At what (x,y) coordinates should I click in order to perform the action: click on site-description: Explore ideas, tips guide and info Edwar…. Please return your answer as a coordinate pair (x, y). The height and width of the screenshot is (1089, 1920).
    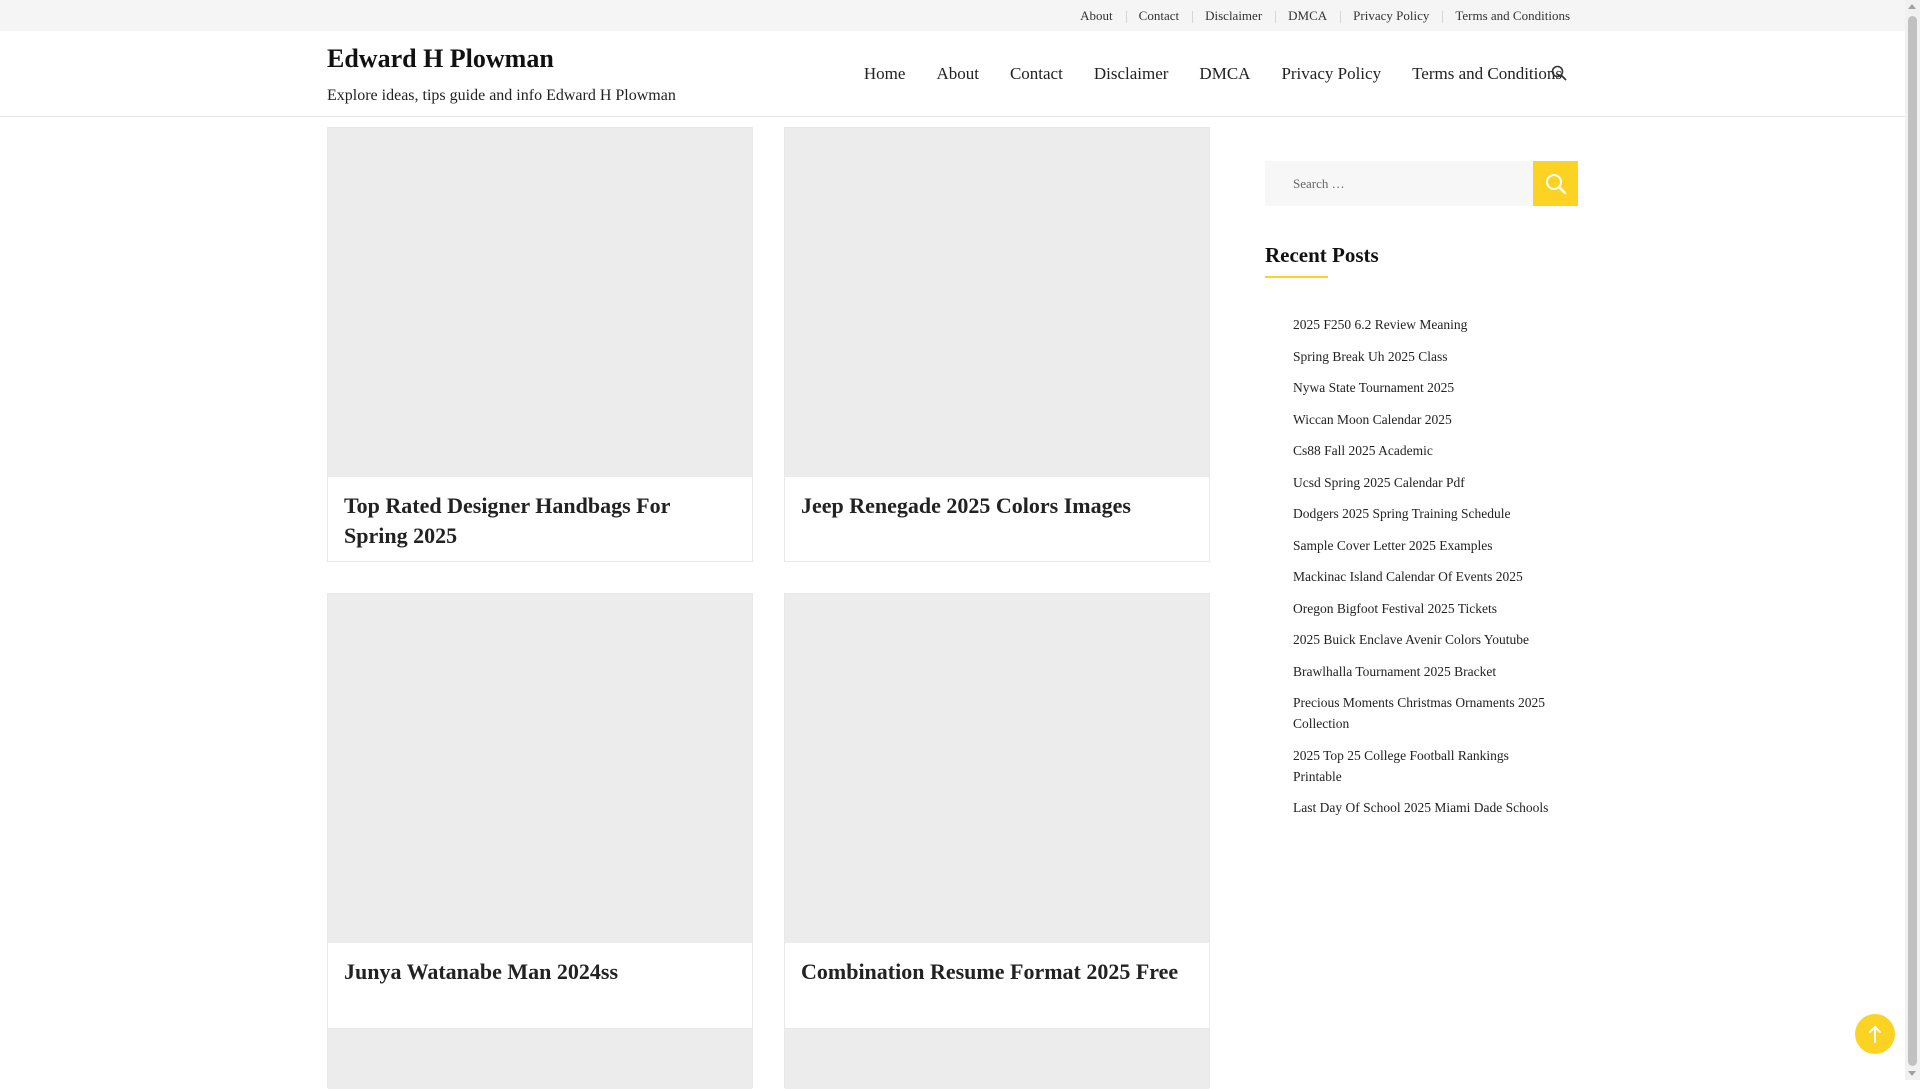
    Looking at the image, I should click on (501, 95).